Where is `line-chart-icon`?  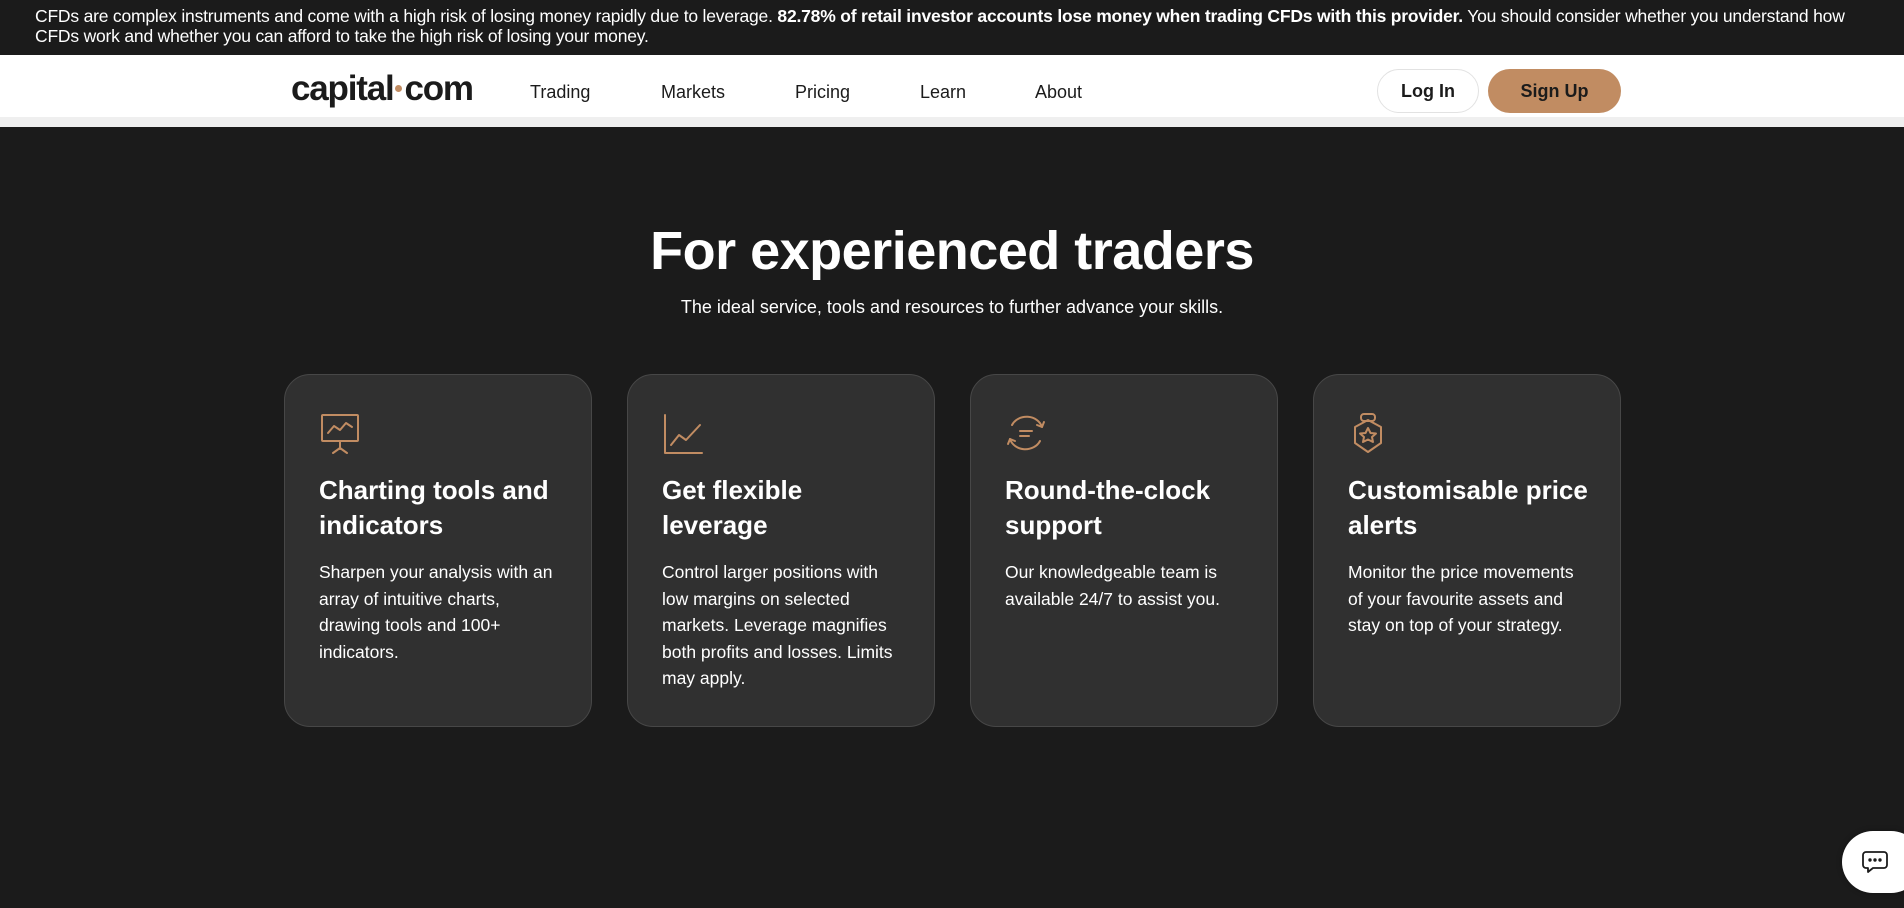 line-chart-icon is located at coordinates (683, 433).